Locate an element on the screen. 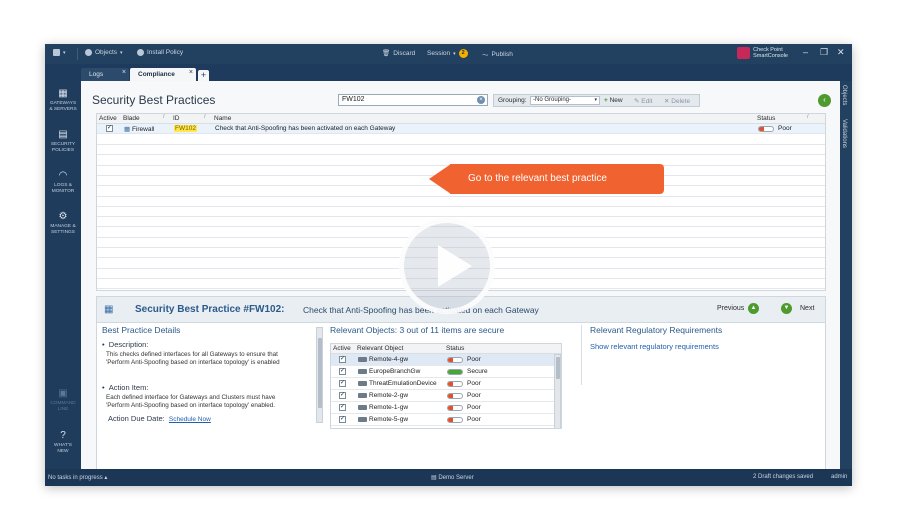  firewall-icon: ▦ is located at coordinates (127, 129).